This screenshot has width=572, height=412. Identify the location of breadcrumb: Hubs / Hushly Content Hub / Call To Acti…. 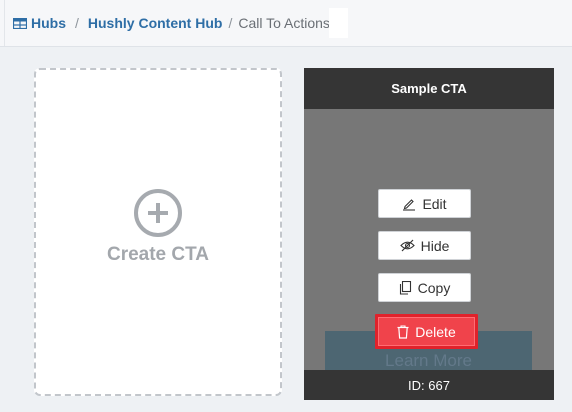
(171, 23).